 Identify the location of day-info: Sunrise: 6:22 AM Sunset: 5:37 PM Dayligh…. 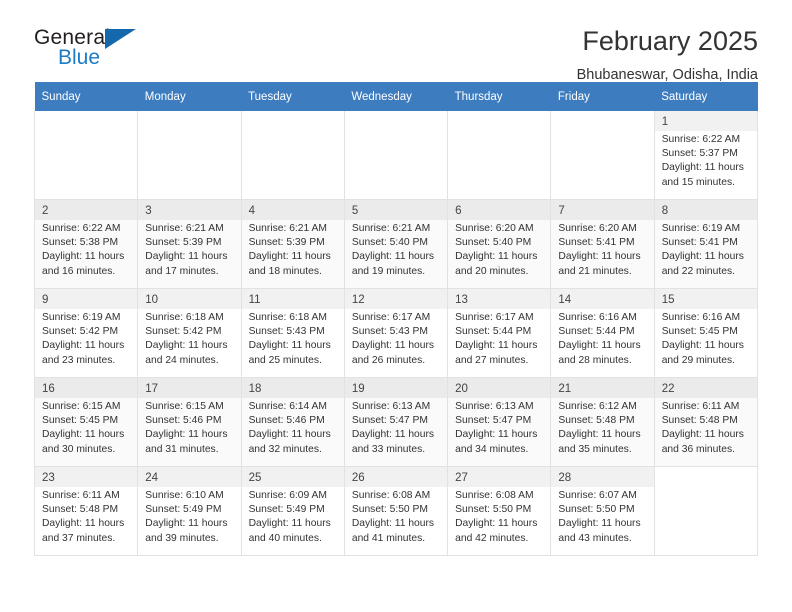
(706, 160).